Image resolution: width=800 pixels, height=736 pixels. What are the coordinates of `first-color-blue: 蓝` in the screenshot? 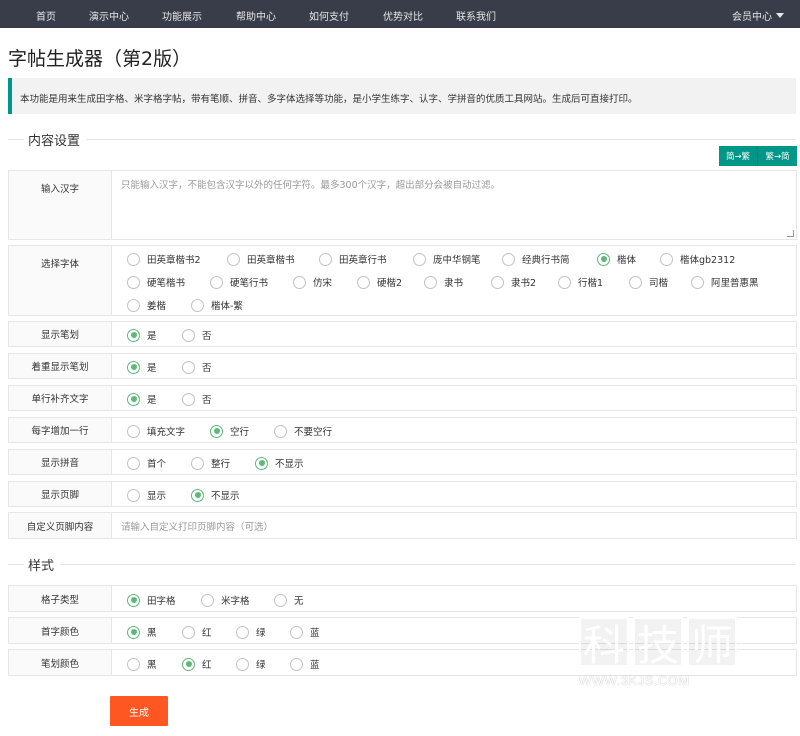 It's located at (305, 632).